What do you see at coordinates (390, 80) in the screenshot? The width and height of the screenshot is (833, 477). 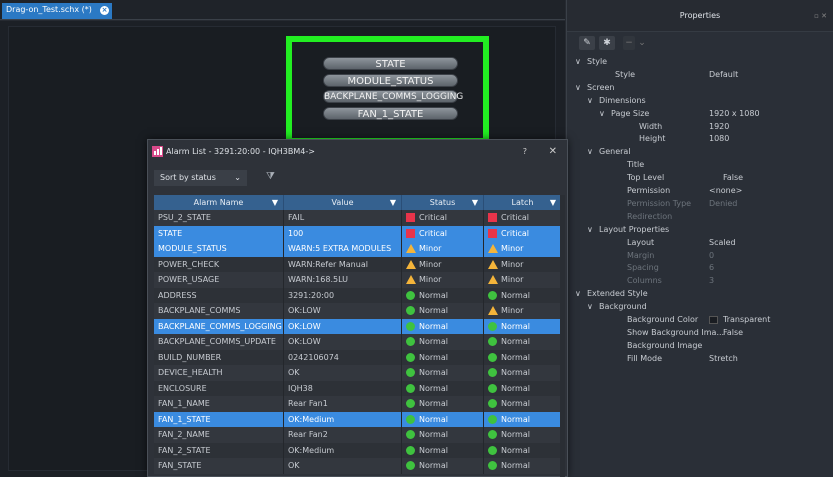 I see `module-status-label-widget: MODULE_STATUS` at bounding box center [390, 80].